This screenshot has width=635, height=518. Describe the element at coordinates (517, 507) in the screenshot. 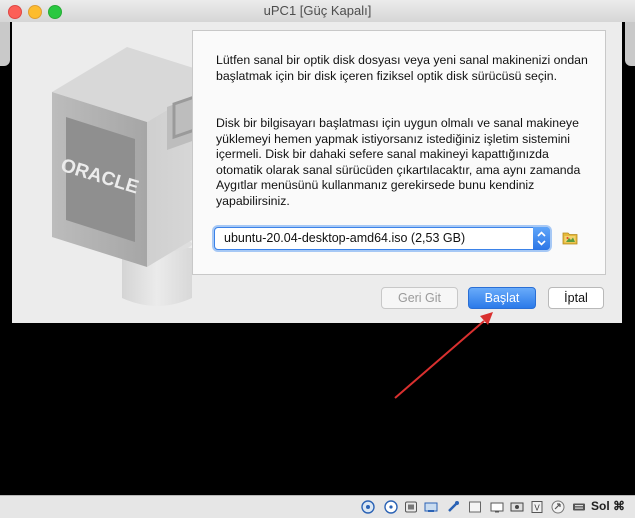

I see `video-capture-icon` at that location.